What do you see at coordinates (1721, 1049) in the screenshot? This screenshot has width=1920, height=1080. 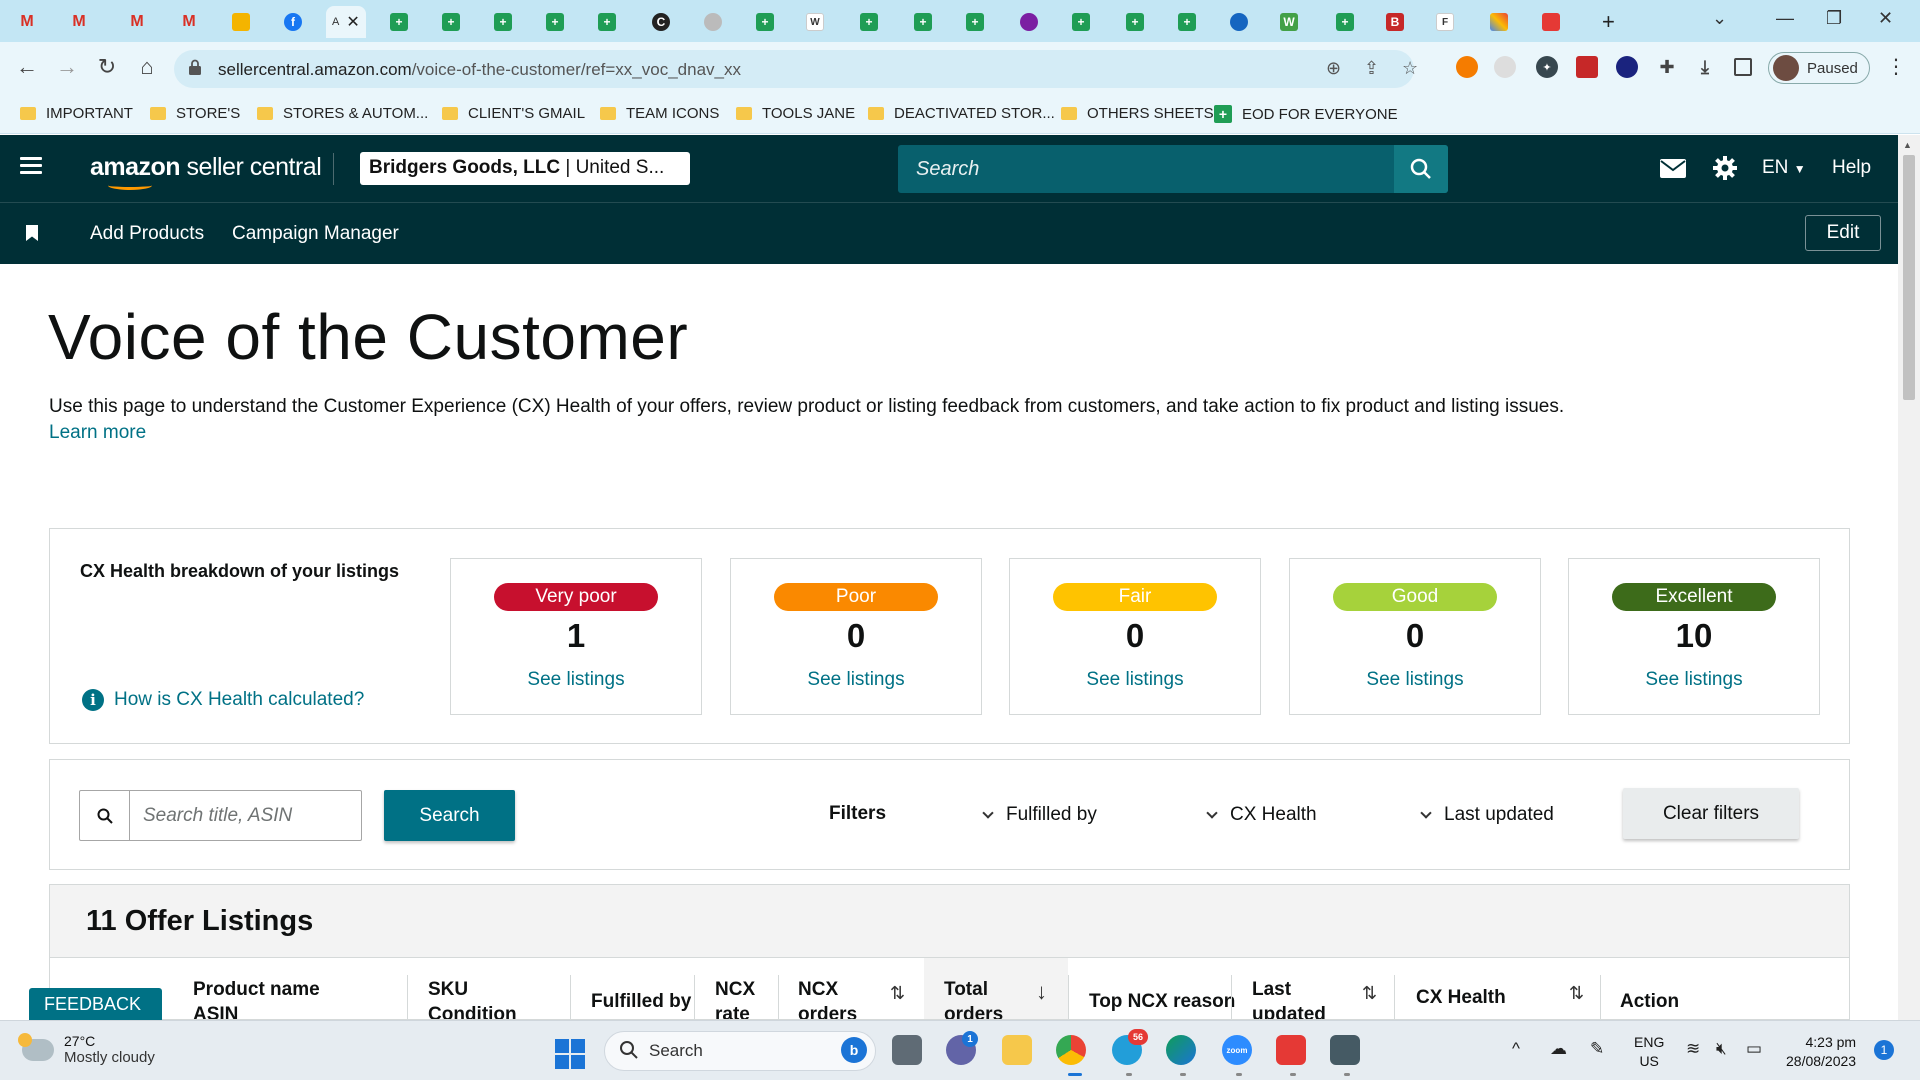 I see `volume-muted-icon: 🔇︎` at bounding box center [1721, 1049].